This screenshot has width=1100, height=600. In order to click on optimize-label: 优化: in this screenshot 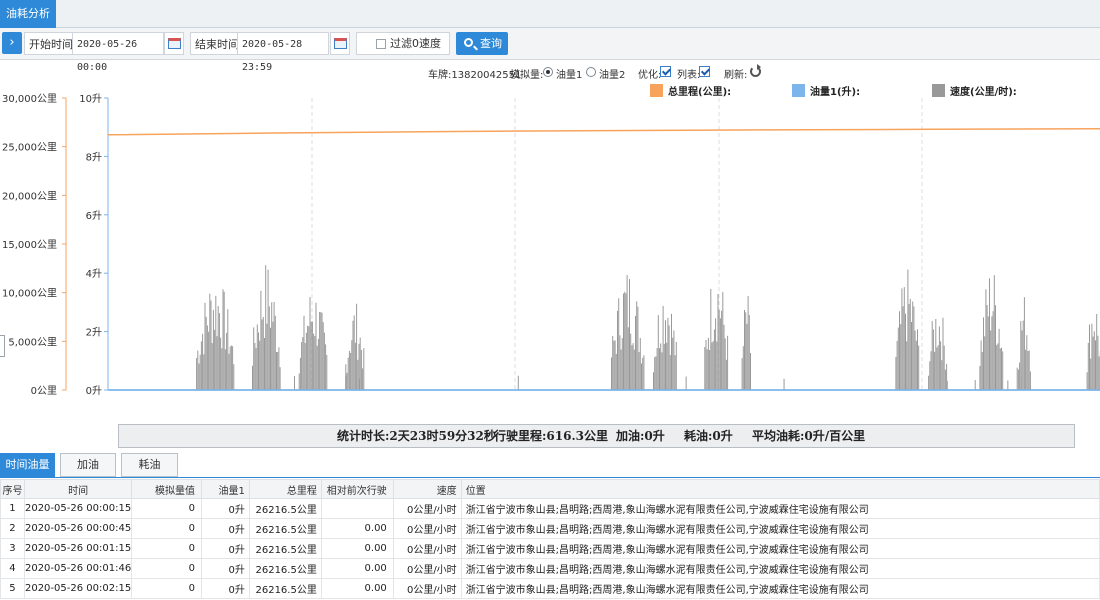, I will do `click(650, 75)`.